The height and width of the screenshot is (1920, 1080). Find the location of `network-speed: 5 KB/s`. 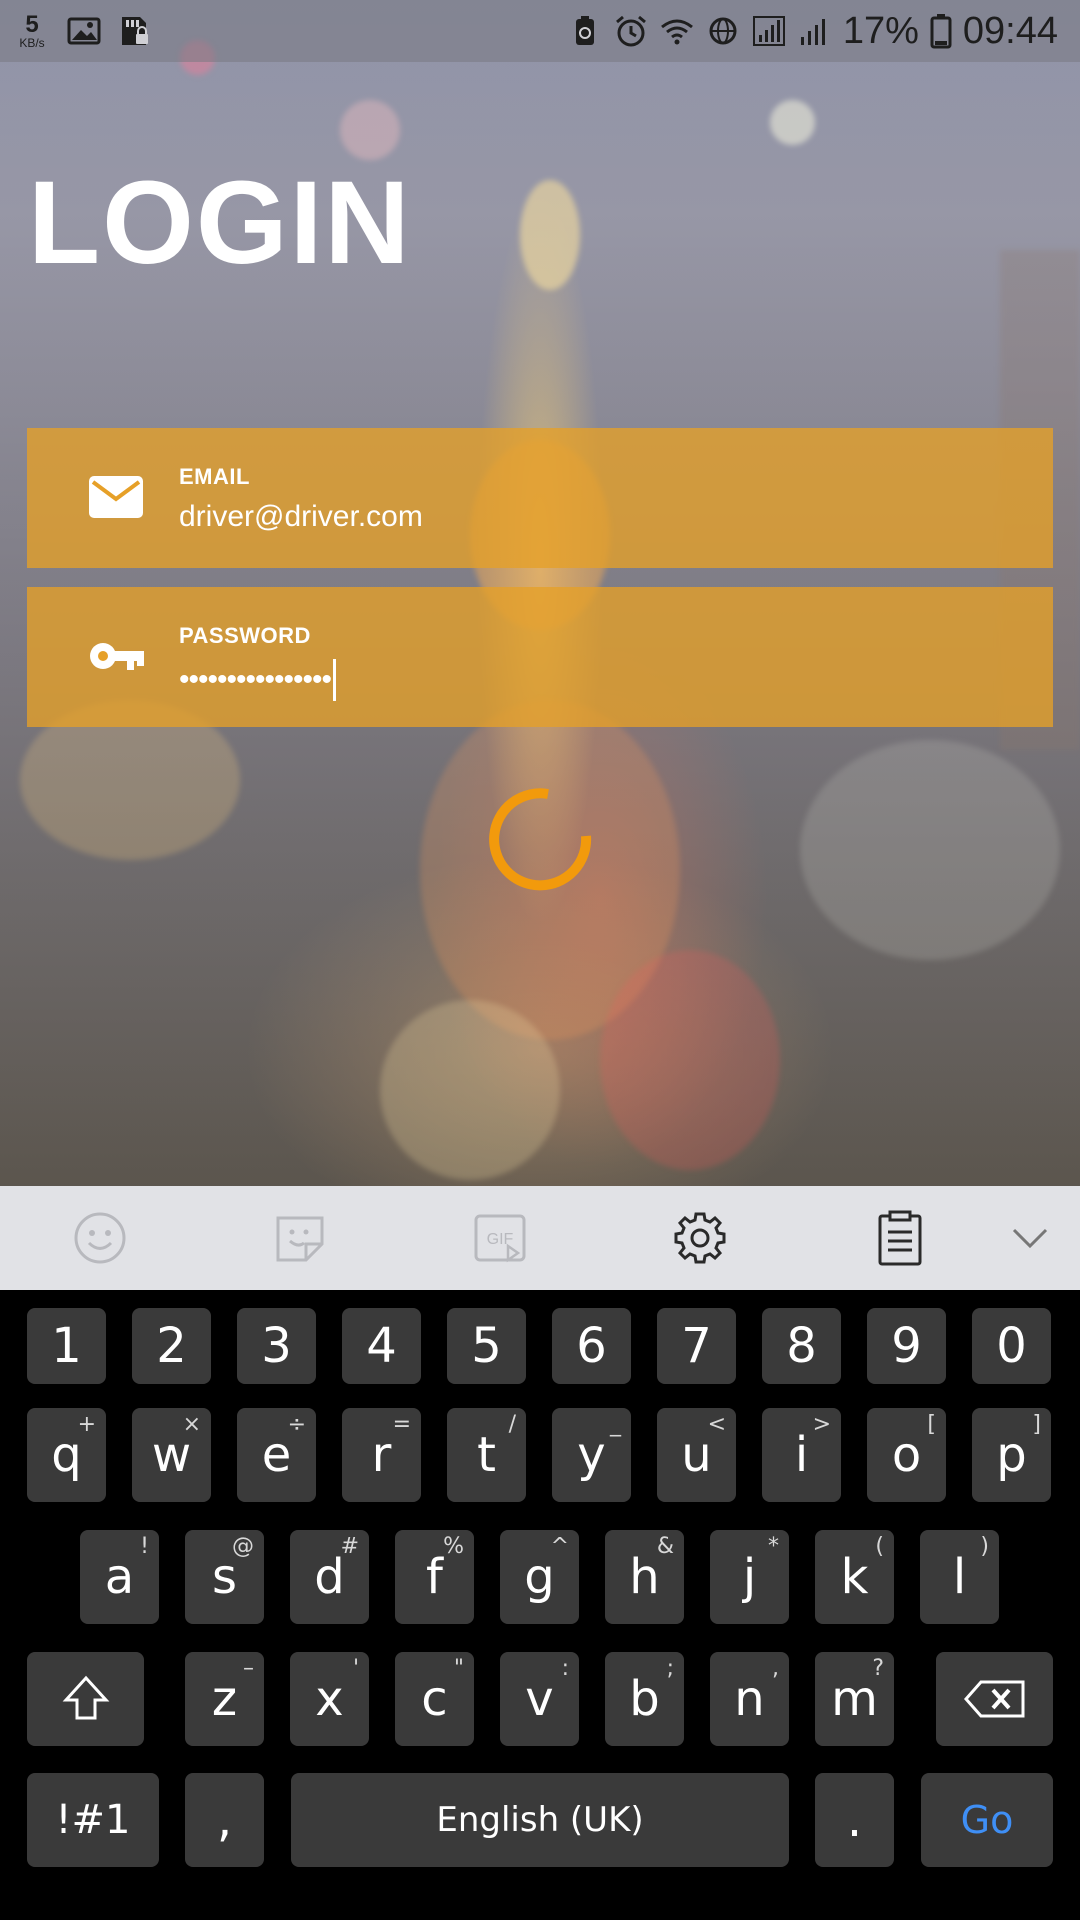

network-speed: 5 KB/s is located at coordinates (32, 30).